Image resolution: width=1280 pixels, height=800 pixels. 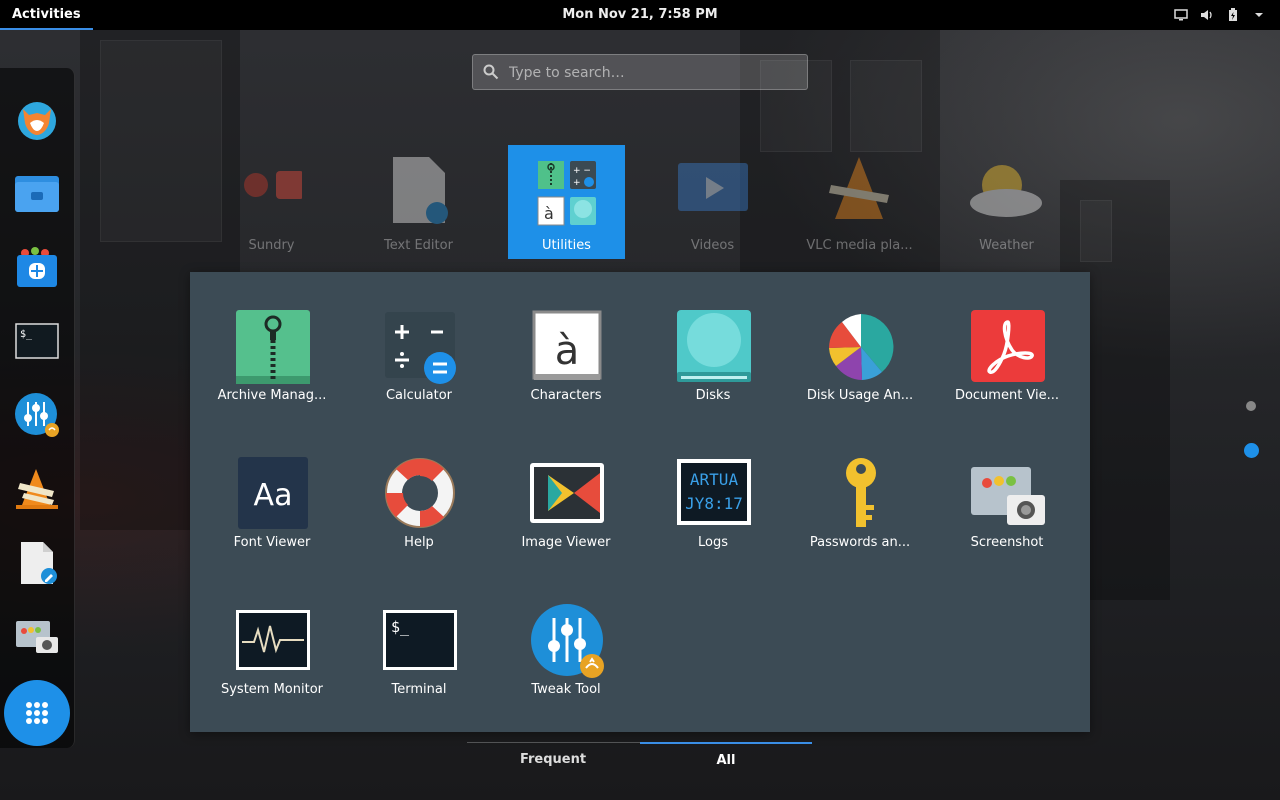 I want to click on search-box, so click(x=640, y=72).